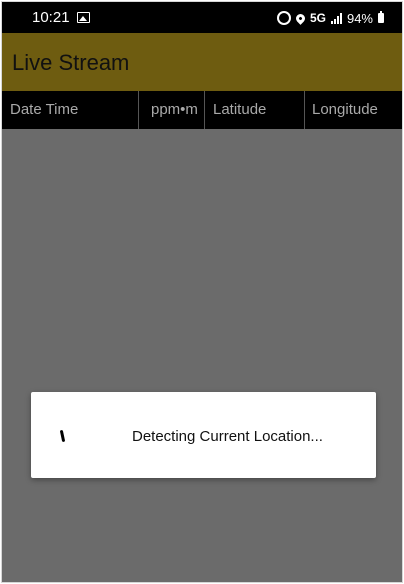 This screenshot has width=404, height=584. Describe the element at coordinates (62, 436) in the screenshot. I see `loading-spinner-icon` at that location.